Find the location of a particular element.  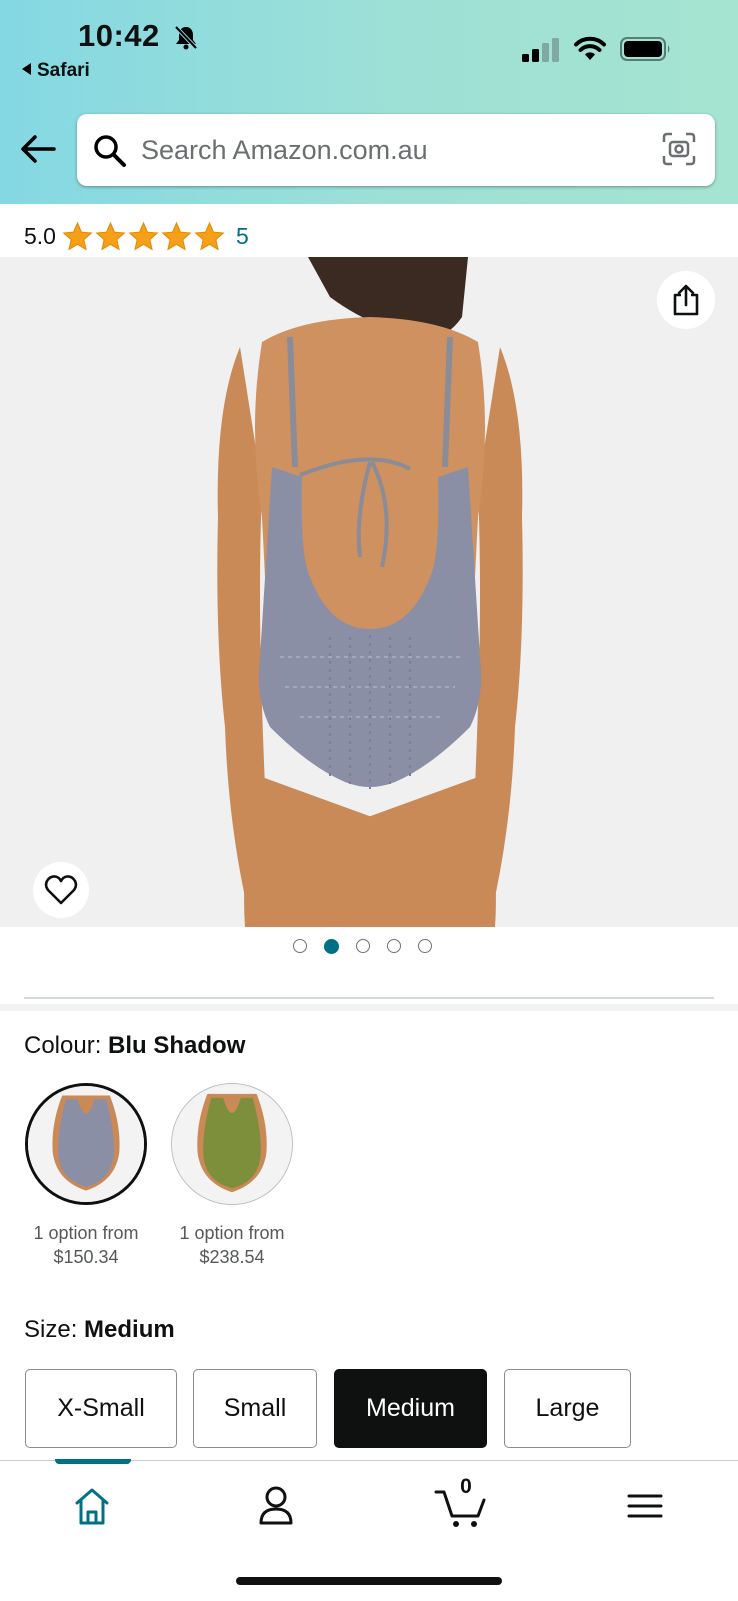

back-to-safari: Safari is located at coordinates (56, 71).